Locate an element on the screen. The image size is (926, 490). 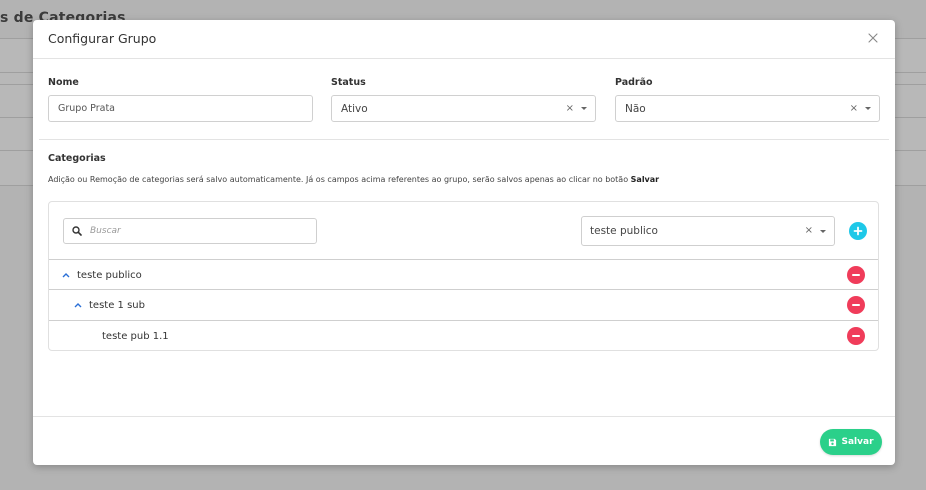
categories-title: Categorias is located at coordinates (77, 158).